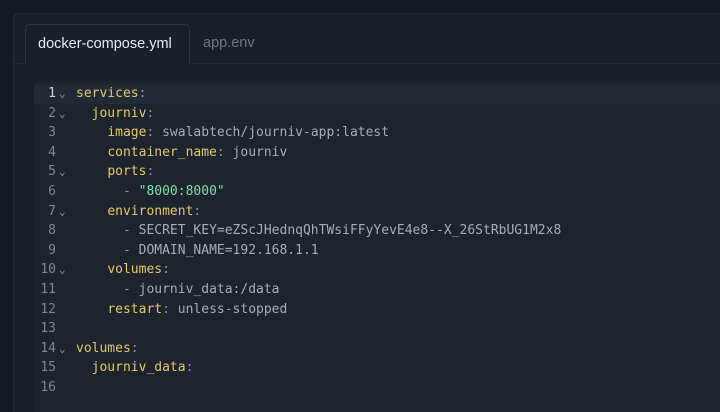 The width and height of the screenshot is (720, 412). What do you see at coordinates (377, 114) in the screenshot?
I see `code-line: 2 ⌄ journiv:` at bounding box center [377, 114].